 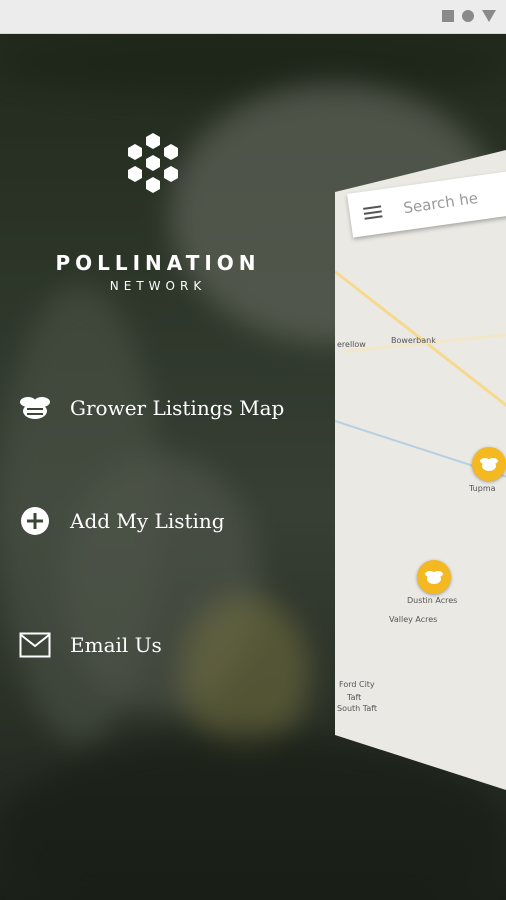 I want to click on town-label: Valley Acres, so click(x=413, y=619).